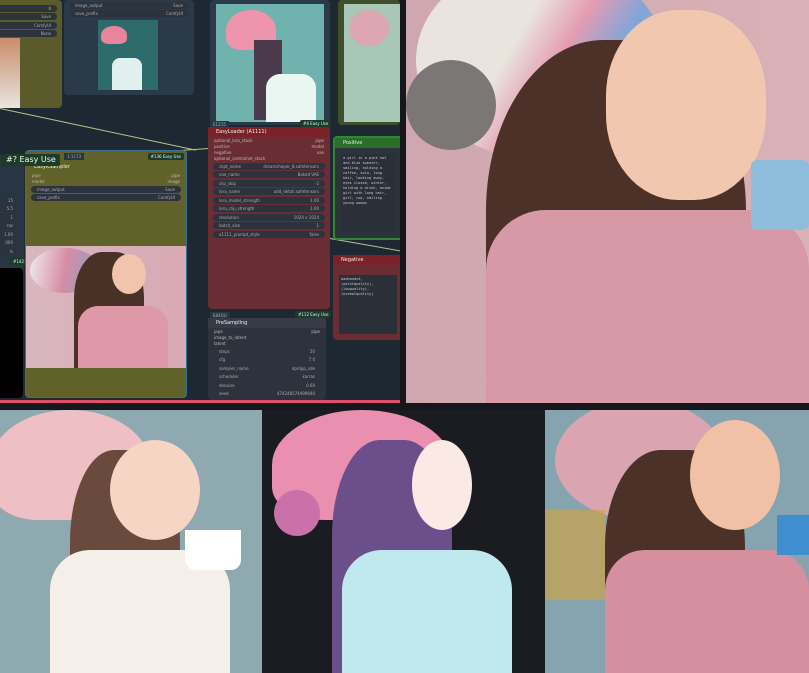  Describe the element at coordinates (129, 47) in the screenshot. I see `preview-node-top: image_output Save save_prefix ComfyUI` at that location.